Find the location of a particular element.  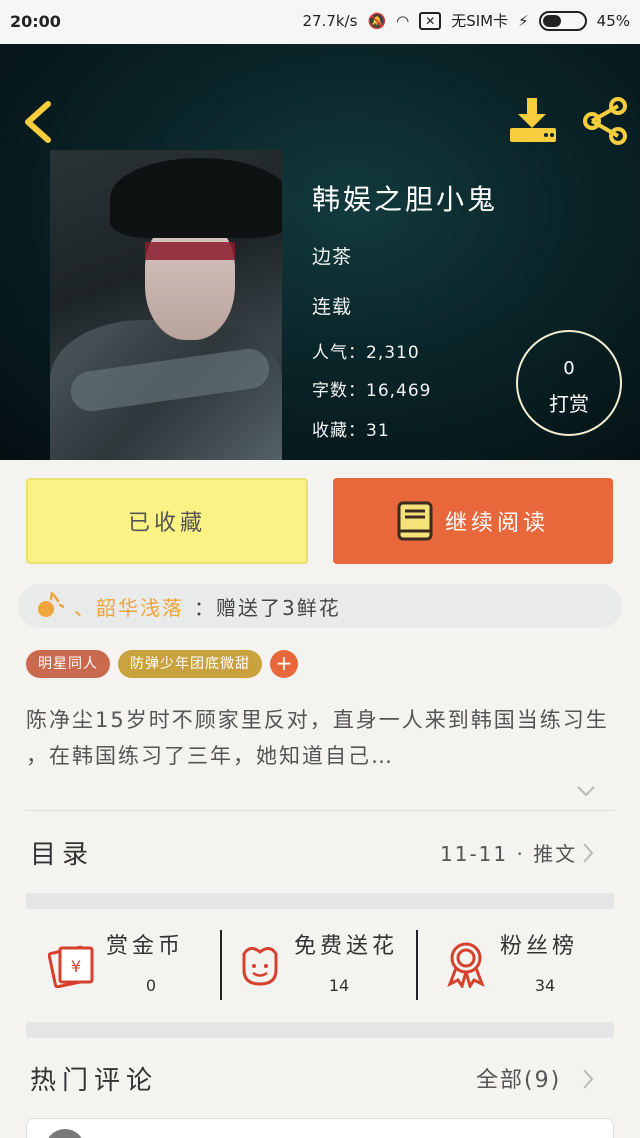

tag-list: 明星同人 防弹少年团底微甜 + is located at coordinates (162, 664).